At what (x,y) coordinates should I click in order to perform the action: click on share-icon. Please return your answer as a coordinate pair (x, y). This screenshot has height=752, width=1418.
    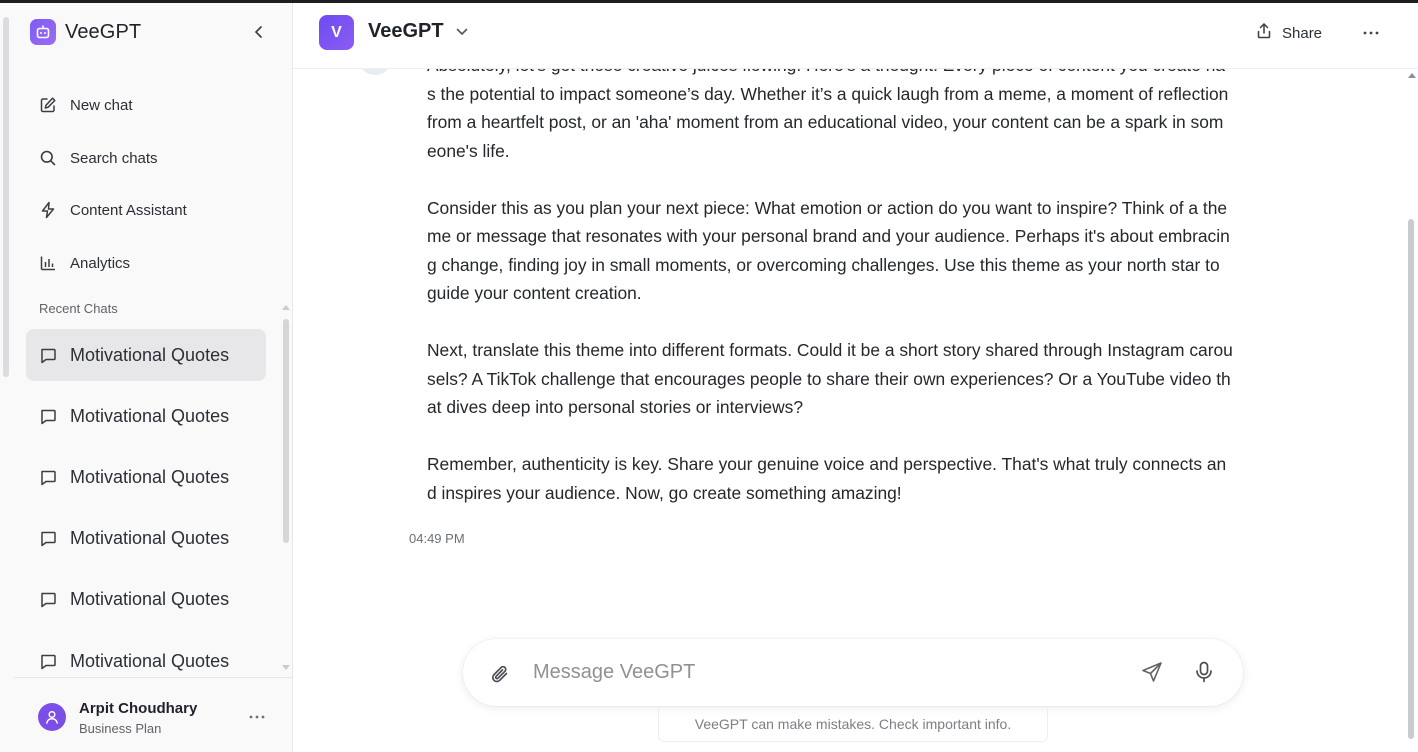
    Looking at the image, I should click on (1264, 33).